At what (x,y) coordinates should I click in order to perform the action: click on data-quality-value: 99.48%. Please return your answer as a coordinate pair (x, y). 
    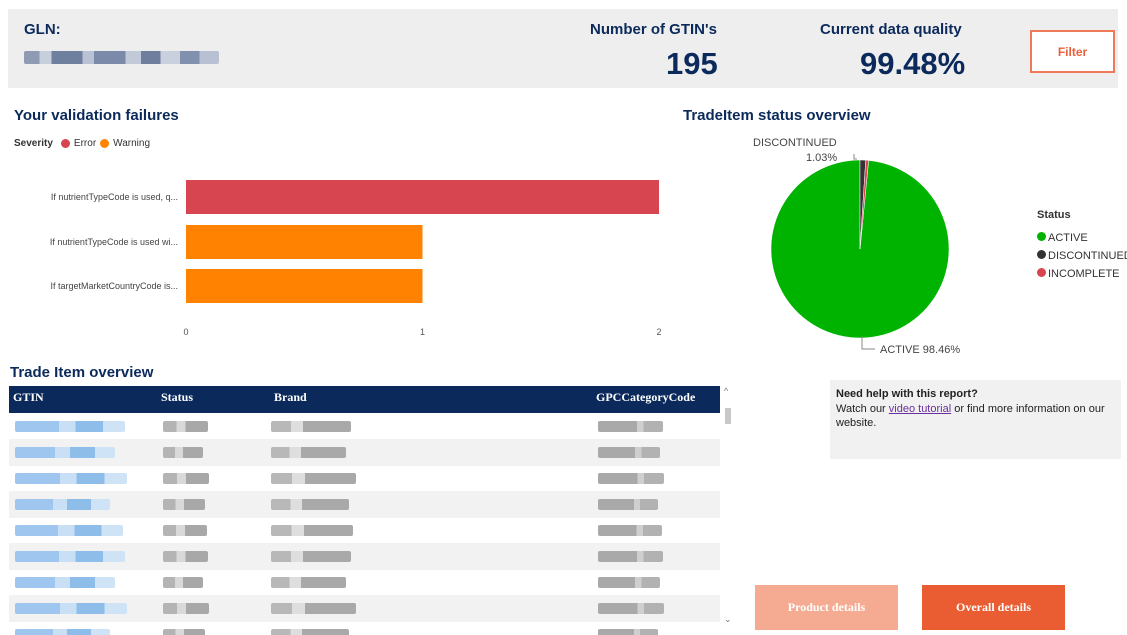
    Looking at the image, I should click on (913, 63).